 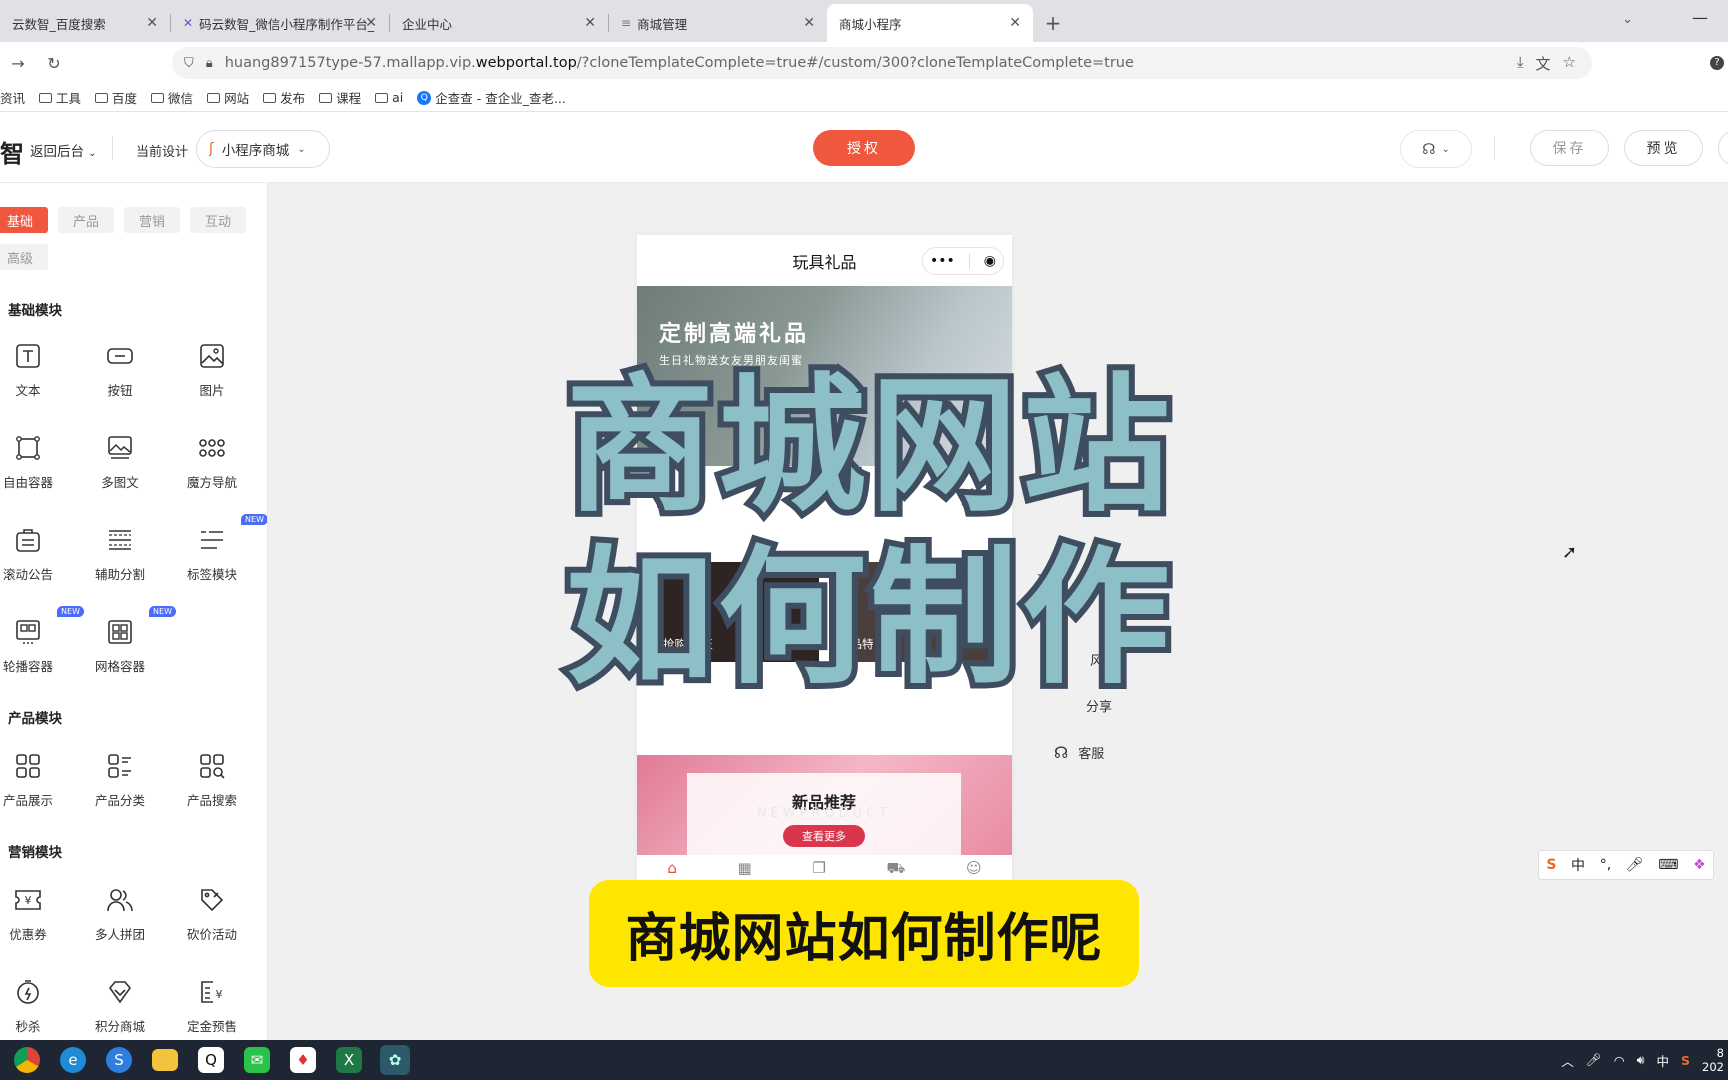 I want to click on forward-icon: →, so click(x=18, y=63).